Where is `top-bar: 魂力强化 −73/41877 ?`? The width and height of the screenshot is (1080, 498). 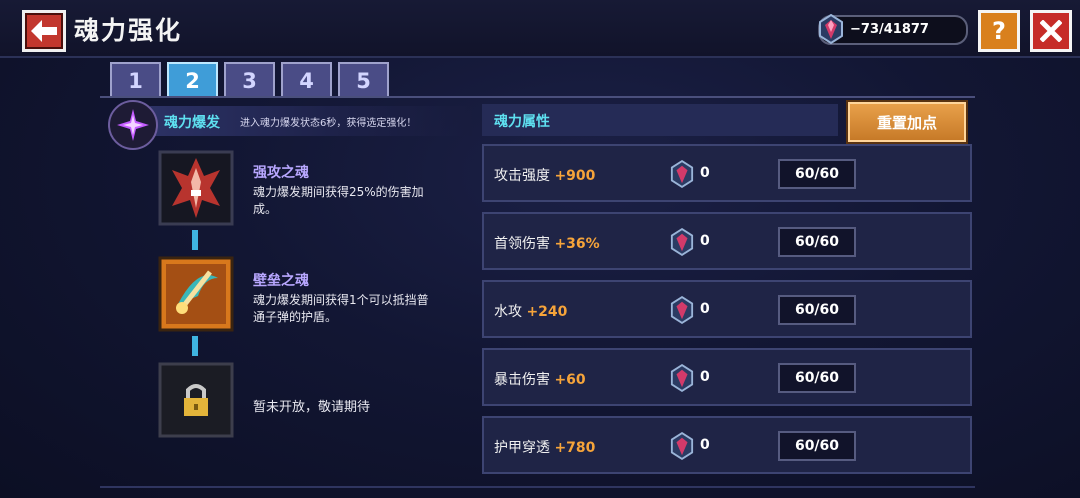
top-bar: 魂力强化 −73/41877 ? is located at coordinates (540, 29).